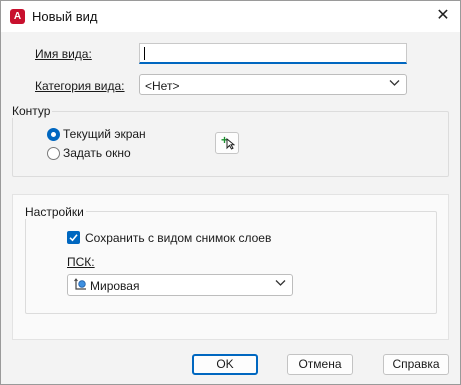  What do you see at coordinates (115, 286) in the screenshot?
I see `ucs-selected: Мировая` at bounding box center [115, 286].